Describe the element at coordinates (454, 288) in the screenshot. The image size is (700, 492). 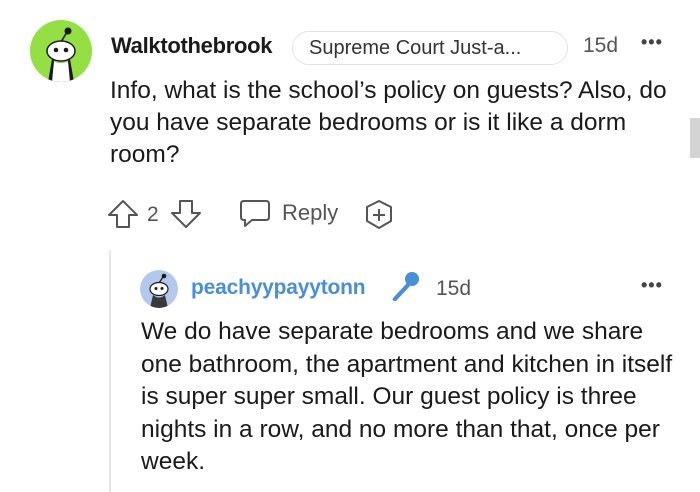
I see `reply-timestamp: 15d` at that location.